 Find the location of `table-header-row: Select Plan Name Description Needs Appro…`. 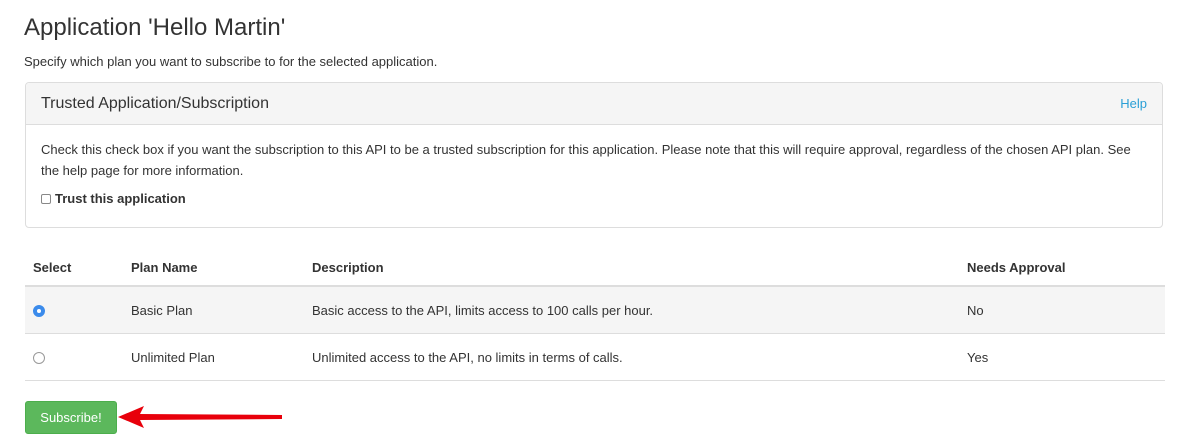

table-header-row: Select Plan Name Description Needs Appro… is located at coordinates (595, 268).